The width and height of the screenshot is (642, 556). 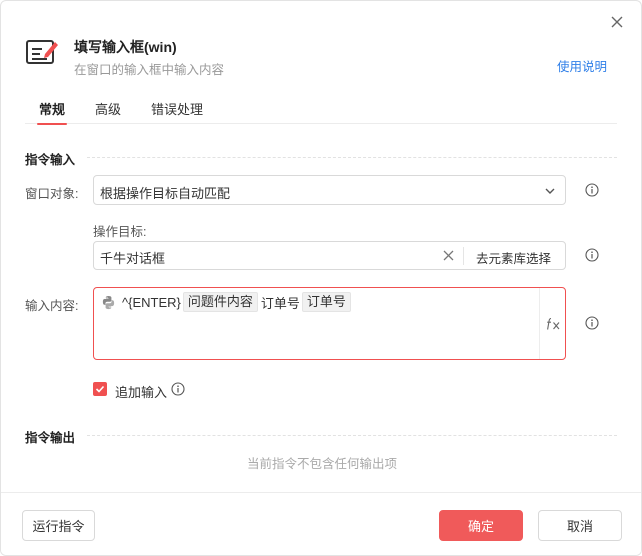 What do you see at coordinates (52, 194) in the screenshot?
I see `window-object-label: 窗口对象:` at bounding box center [52, 194].